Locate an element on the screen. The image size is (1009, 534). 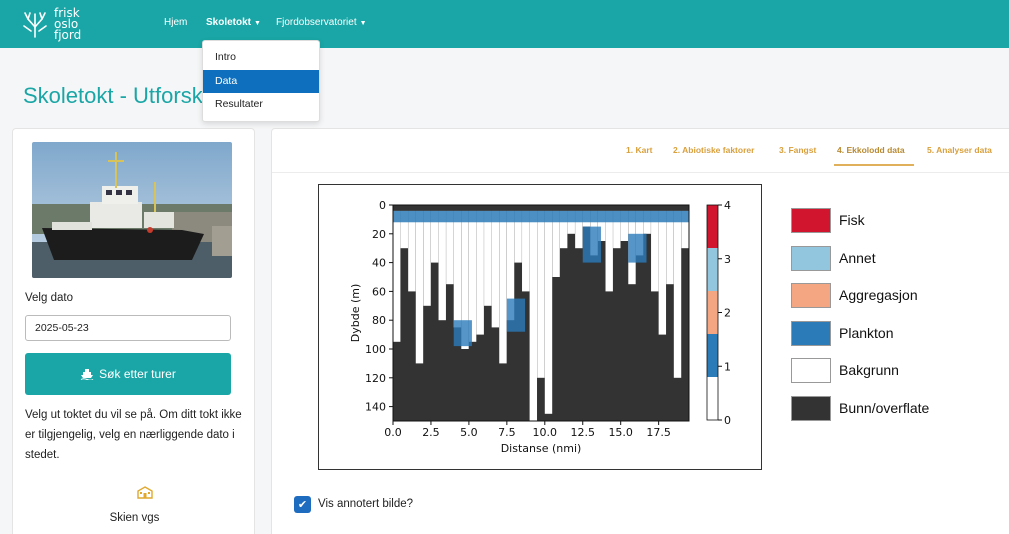
legend-item: Bunn/overflate is located at coordinates (891, 409).